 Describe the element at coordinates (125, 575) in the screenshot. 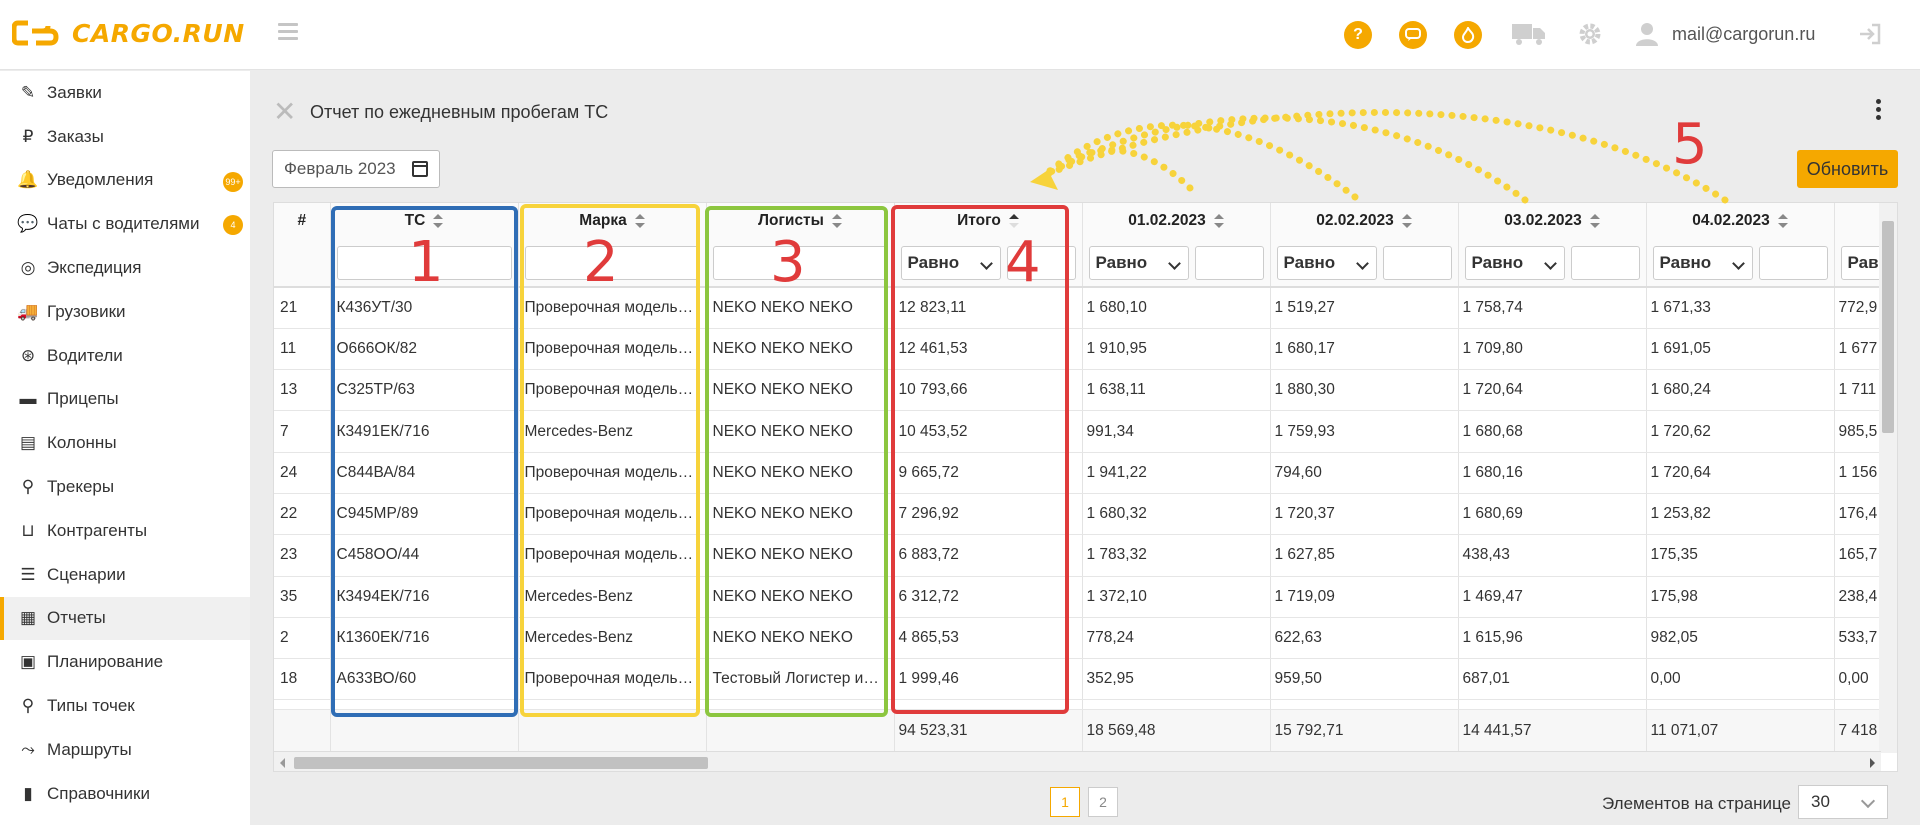

I see `sidebar-item: ☰ Сценарии` at that location.